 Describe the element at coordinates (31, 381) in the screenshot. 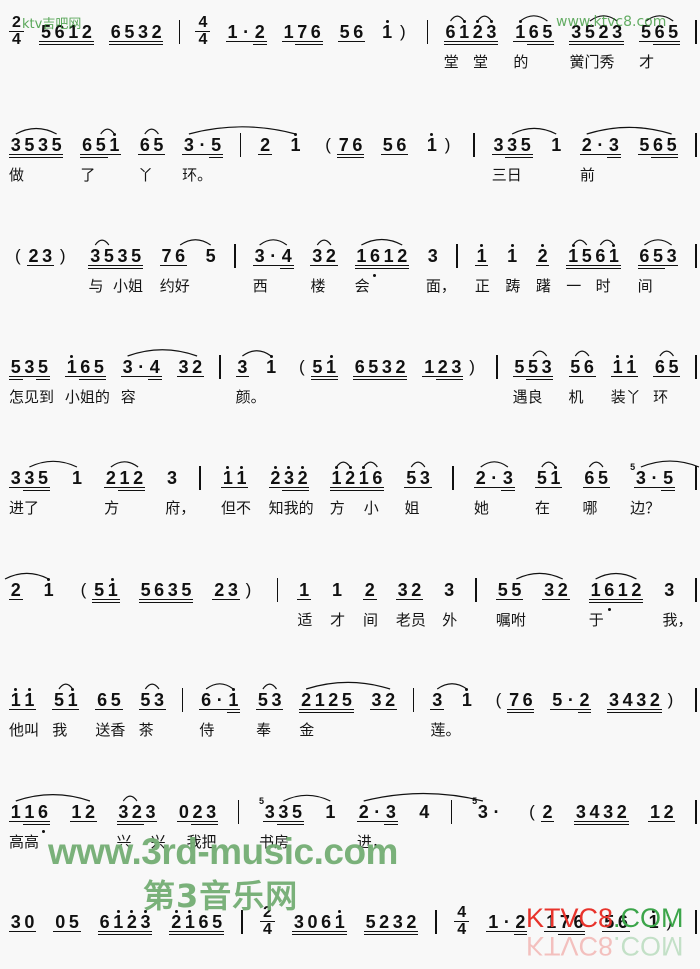

I see `note-group: 5 3 5 怎见到` at that location.